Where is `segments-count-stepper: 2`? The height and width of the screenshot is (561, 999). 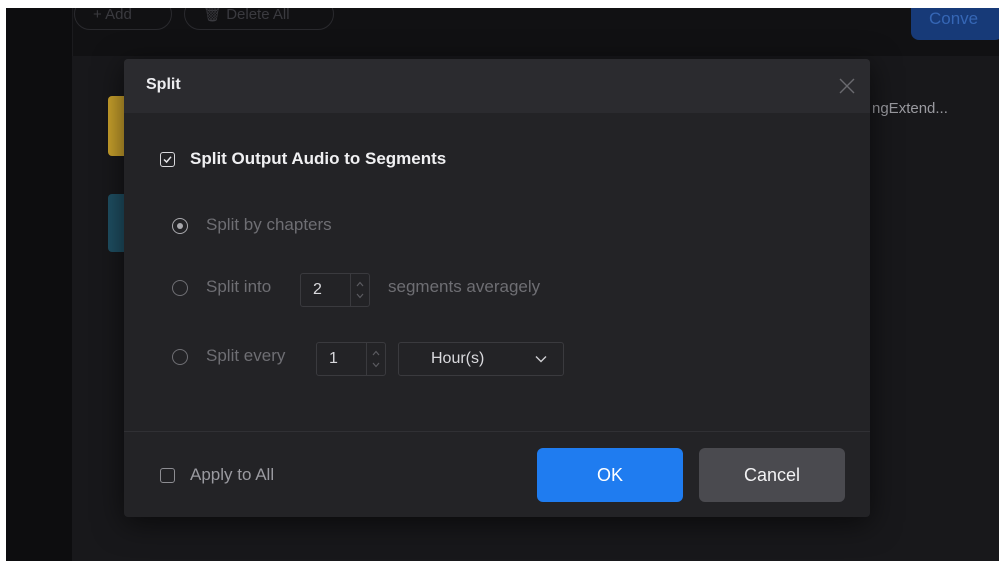
segments-count-stepper: 2 is located at coordinates (335, 290).